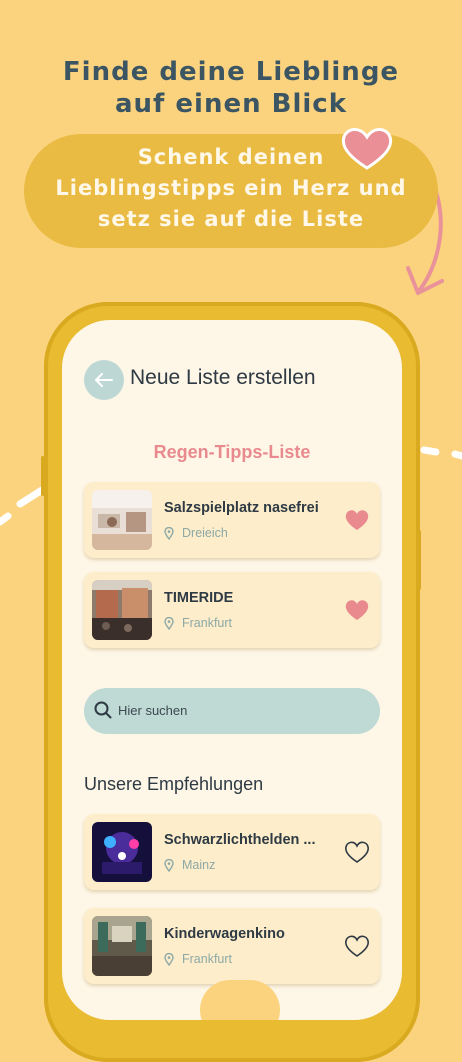  I want to click on headline-line-2: auf einen Blick, so click(230, 104).